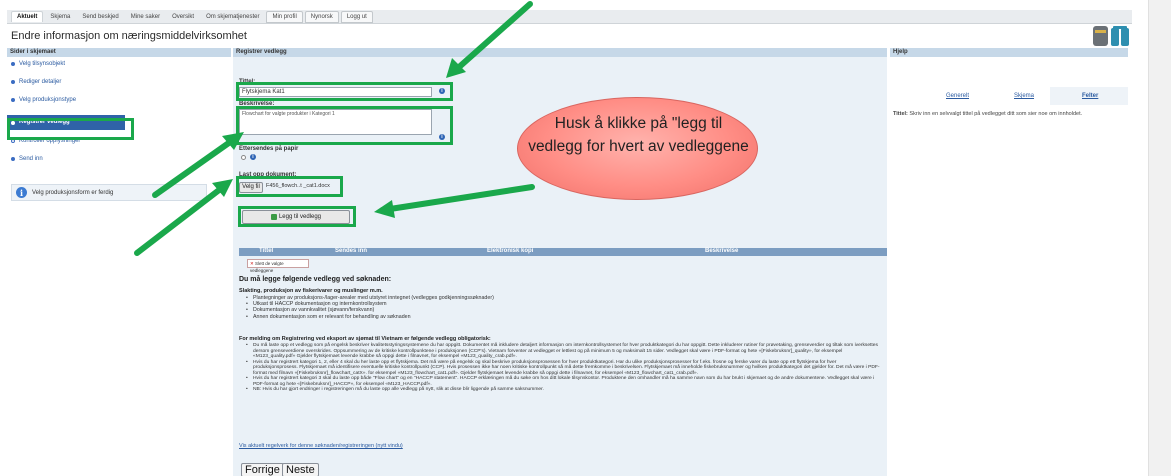 Image resolution: width=1171 pixels, height=476 pixels. What do you see at coordinates (1159, 238) in the screenshot?
I see `page-scrollbar` at bounding box center [1159, 238].